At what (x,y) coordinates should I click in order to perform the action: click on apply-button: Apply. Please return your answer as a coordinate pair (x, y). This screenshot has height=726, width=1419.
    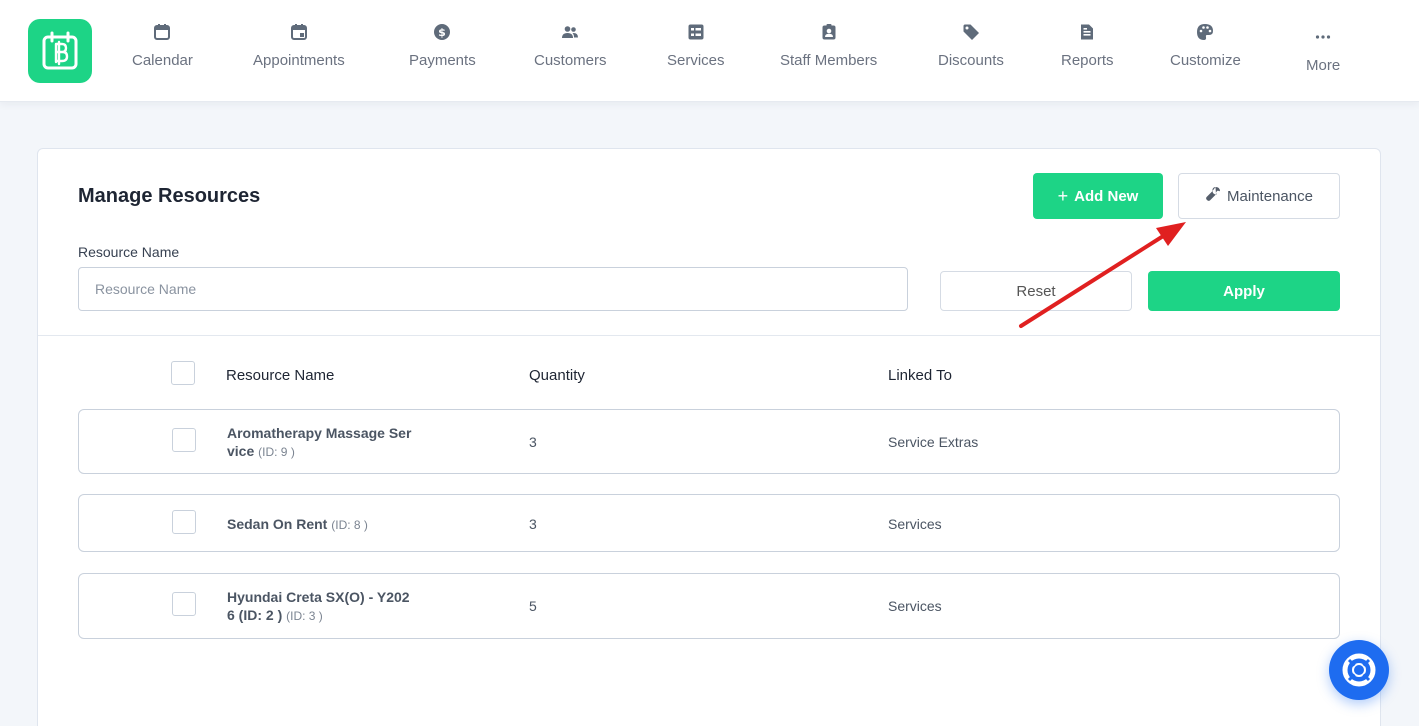
    Looking at the image, I should click on (1244, 291).